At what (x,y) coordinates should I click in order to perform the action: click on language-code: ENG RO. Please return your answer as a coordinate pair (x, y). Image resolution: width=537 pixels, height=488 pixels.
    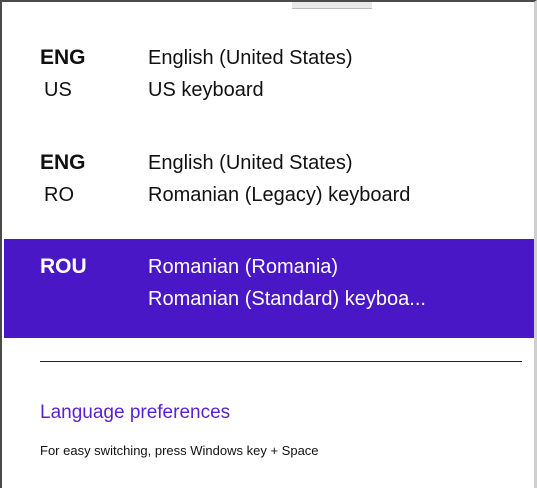
    Looking at the image, I should click on (85, 179).